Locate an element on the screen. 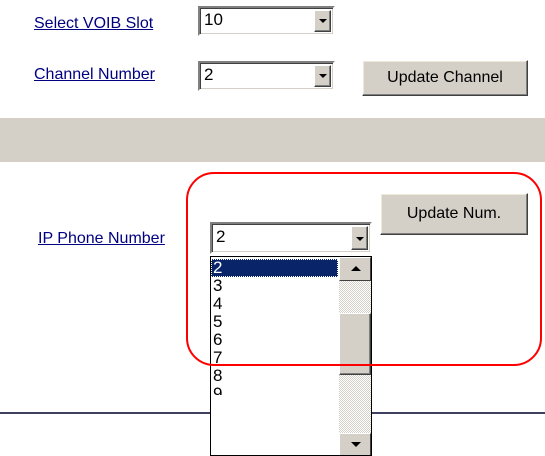 The image size is (545, 456). scroll-down-button is located at coordinates (355, 444).